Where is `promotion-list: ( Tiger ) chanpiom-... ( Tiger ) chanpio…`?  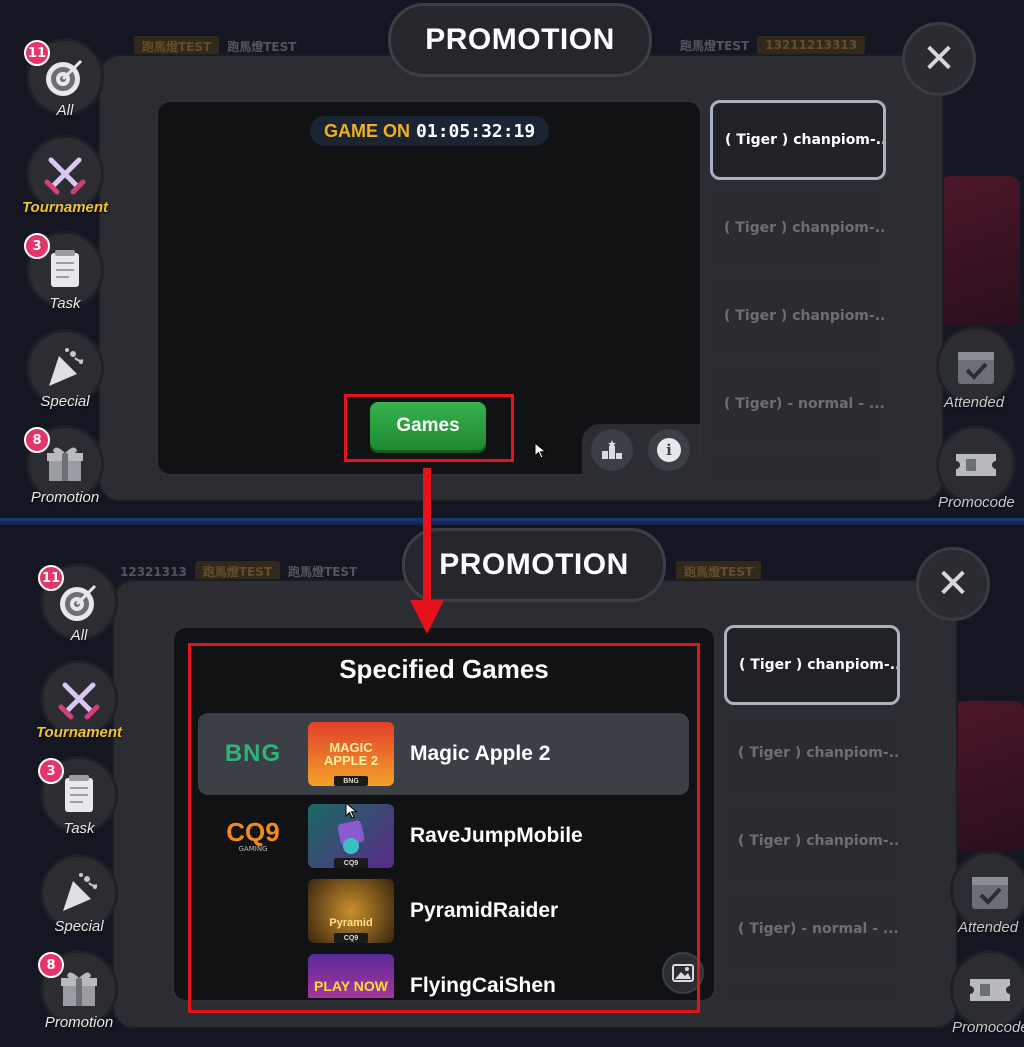
promotion-list: ( Tiger ) chanpiom-... ( Tiger ) chanpio… is located at coordinates (798, 290).